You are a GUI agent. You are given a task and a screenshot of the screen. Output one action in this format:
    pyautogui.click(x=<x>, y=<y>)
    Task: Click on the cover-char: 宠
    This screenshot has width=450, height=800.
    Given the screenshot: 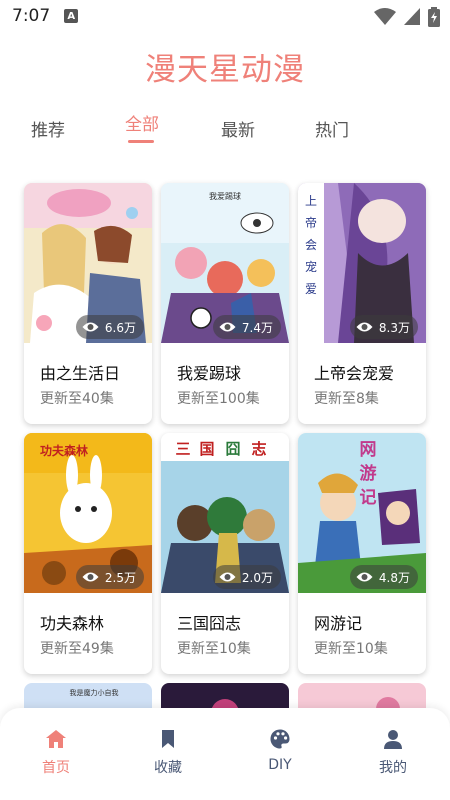 What is the action you would take?
    pyautogui.click(x=311, y=266)
    